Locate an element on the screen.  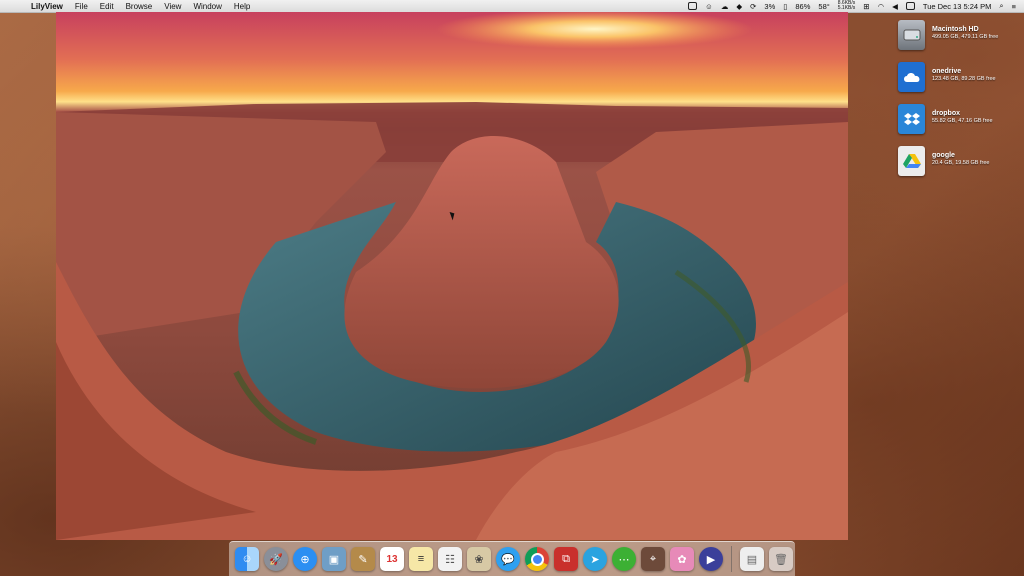
battery-percent: 3% is located at coordinates (770, 6).